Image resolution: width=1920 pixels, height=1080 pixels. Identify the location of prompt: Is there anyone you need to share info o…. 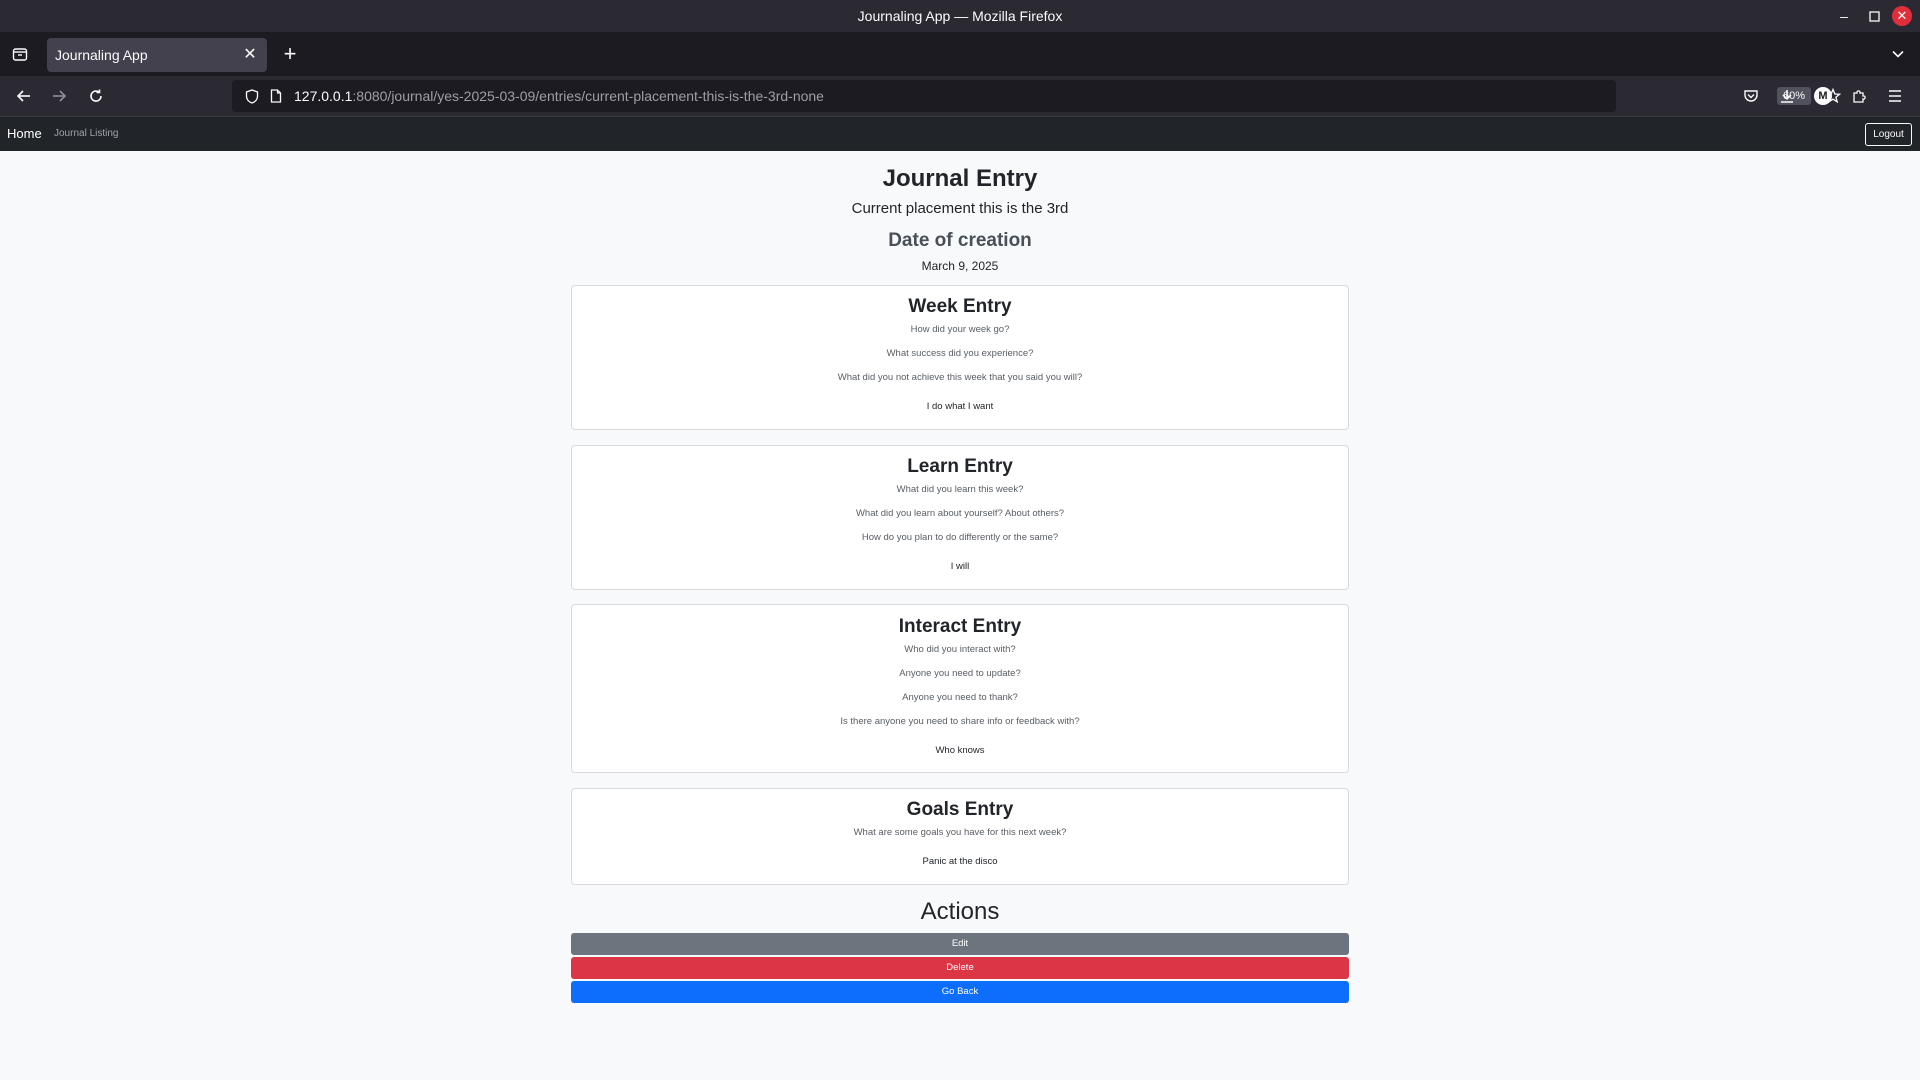
(960, 721).